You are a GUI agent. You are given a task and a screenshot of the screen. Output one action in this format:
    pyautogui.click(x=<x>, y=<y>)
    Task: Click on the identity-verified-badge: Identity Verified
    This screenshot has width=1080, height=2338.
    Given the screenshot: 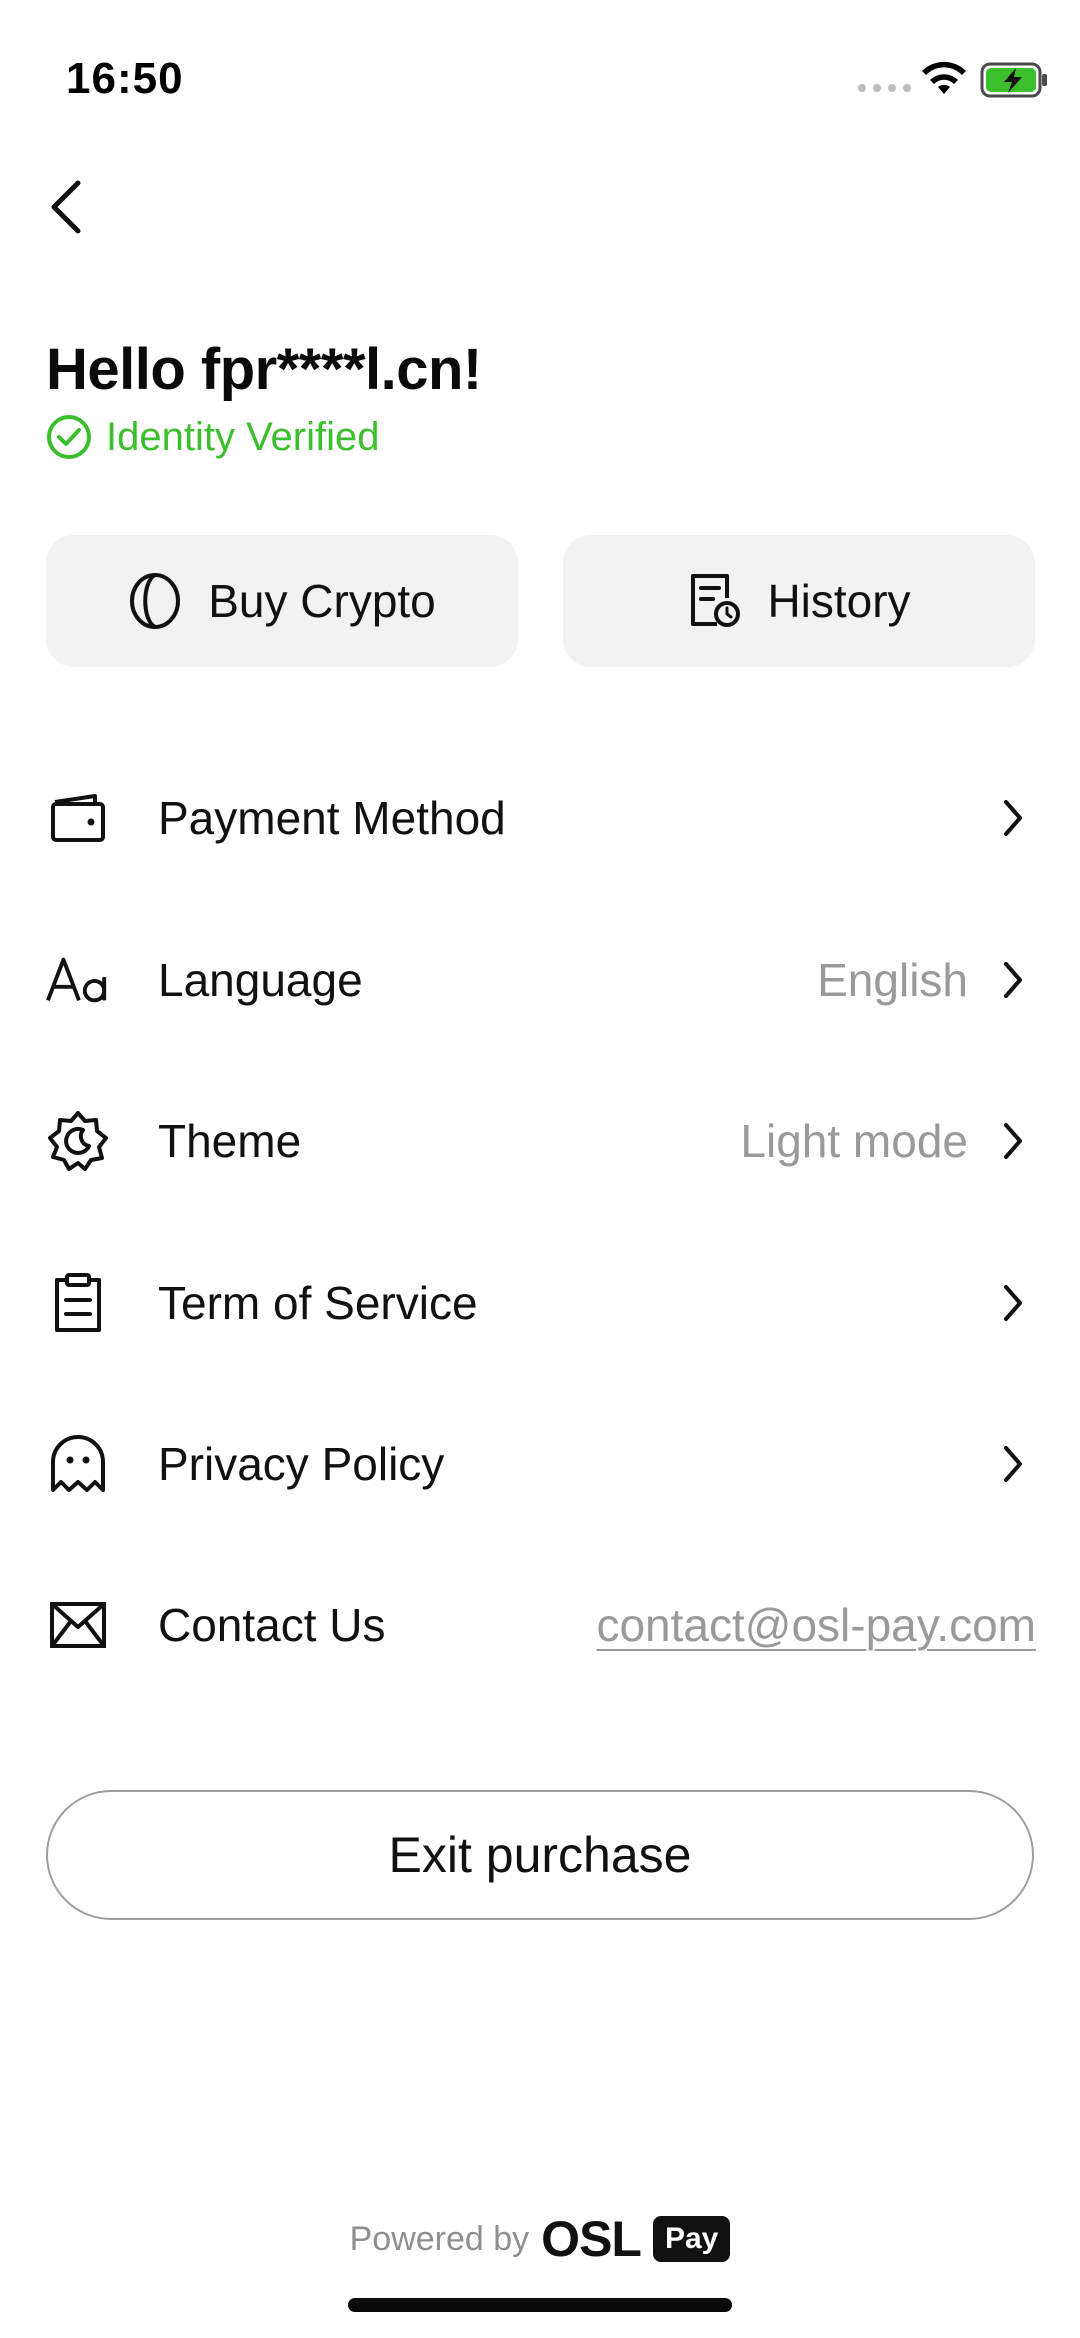 What is the action you would take?
    pyautogui.click(x=213, y=437)
    